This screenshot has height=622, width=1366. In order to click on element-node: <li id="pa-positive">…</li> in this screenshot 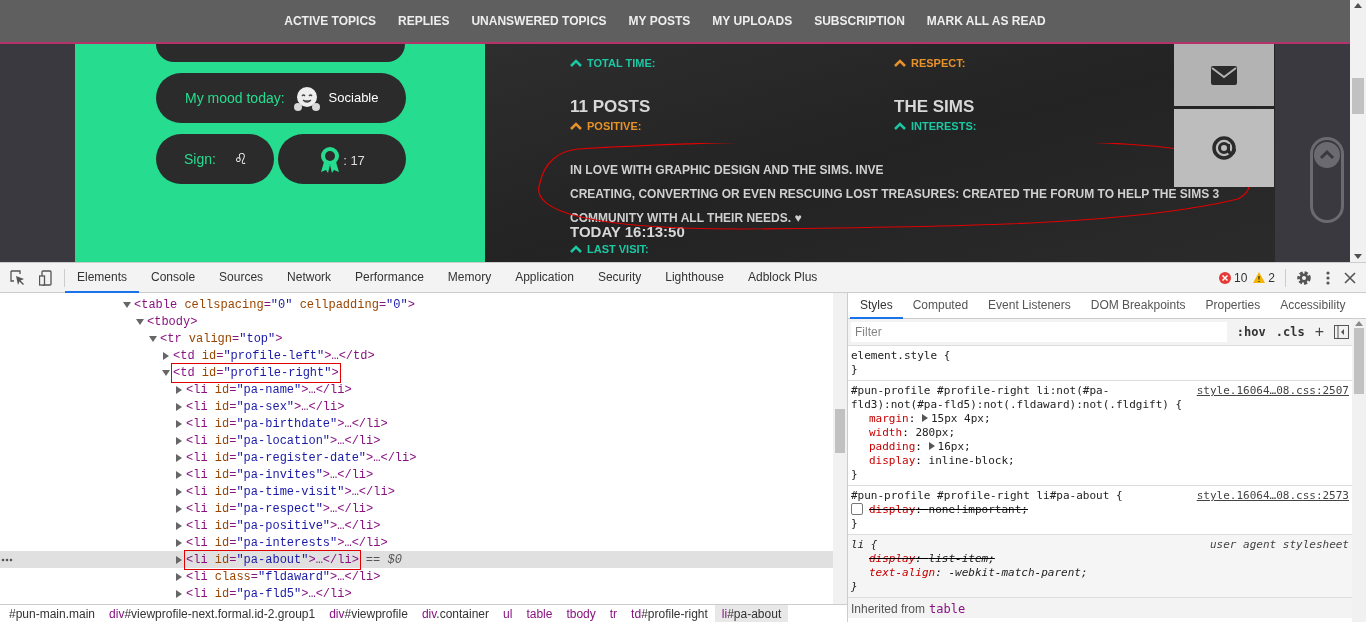, I will do `click(283, 525)`.